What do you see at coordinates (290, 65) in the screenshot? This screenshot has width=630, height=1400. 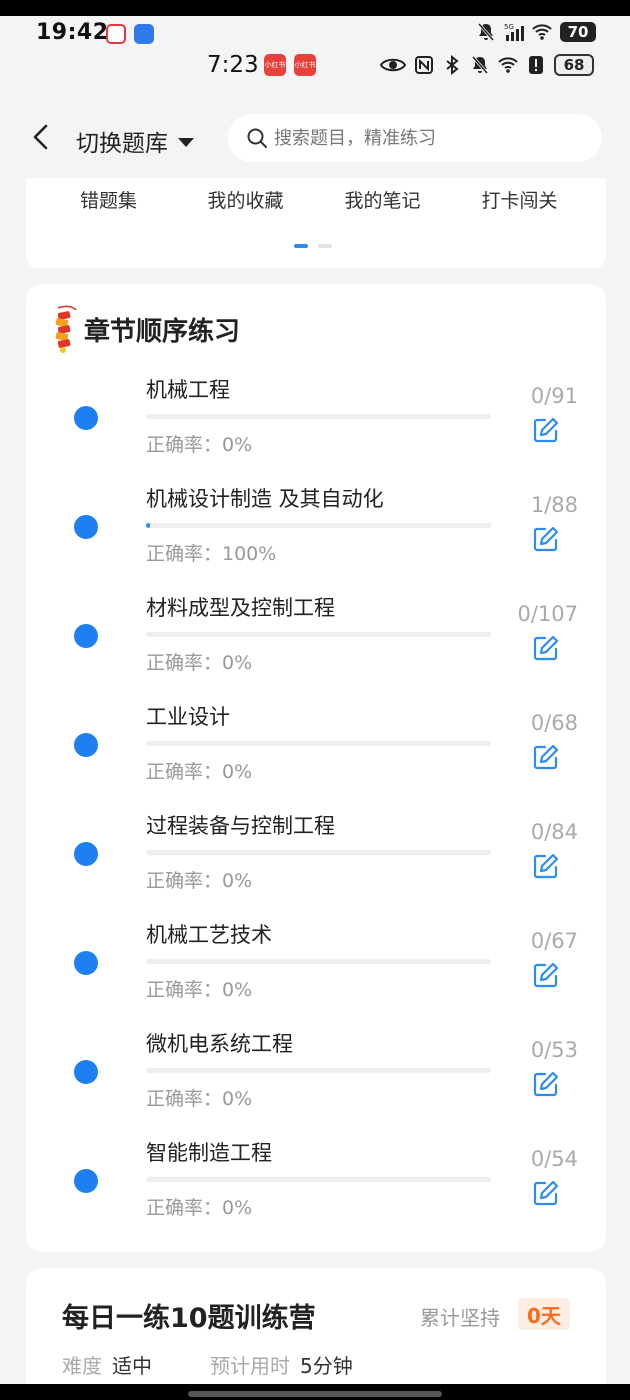 I see `inner-notification-icons: 小红书 小红书` at bounding box center [290, 65].